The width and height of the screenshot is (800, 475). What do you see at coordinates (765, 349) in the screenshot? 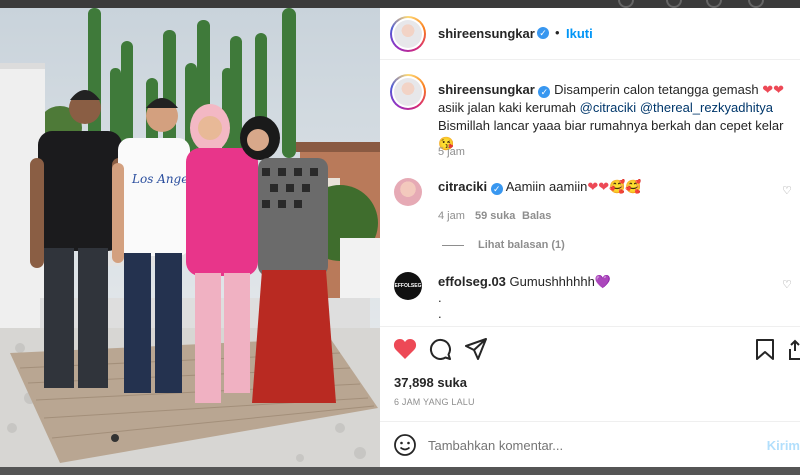
I see `bookmark-icon` at bounding box center [765, 349].